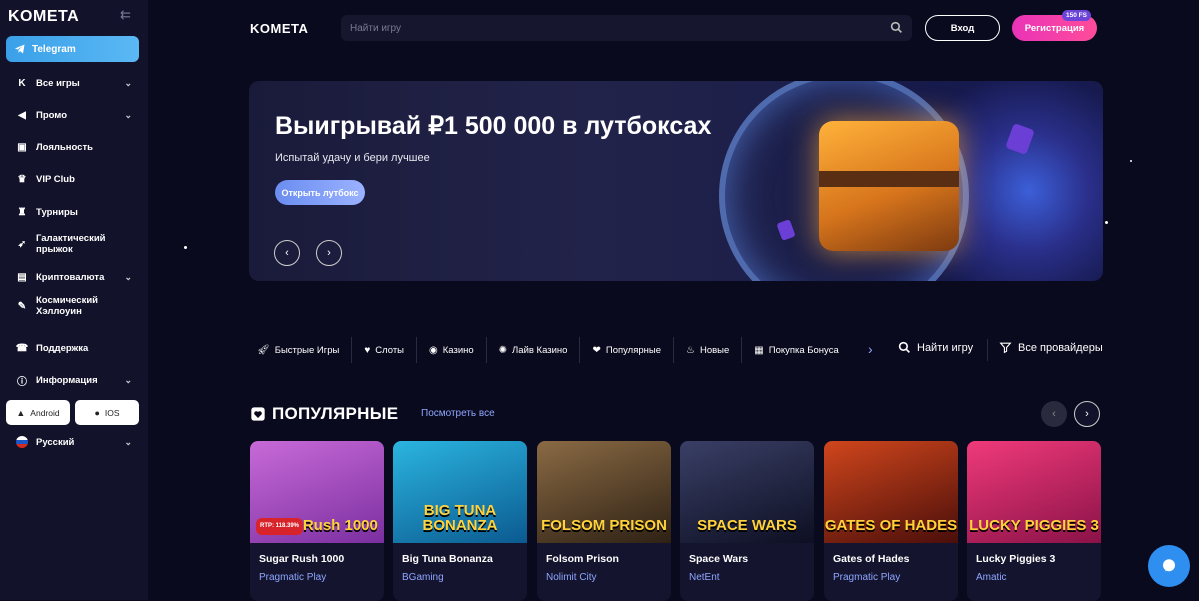 This screenshot has height=601, width=1199. What do you see at coordinates (447, 559) in the screenshot?
I see `game-name: Big Tuna Bonanza` at bounding box center [447, 559].